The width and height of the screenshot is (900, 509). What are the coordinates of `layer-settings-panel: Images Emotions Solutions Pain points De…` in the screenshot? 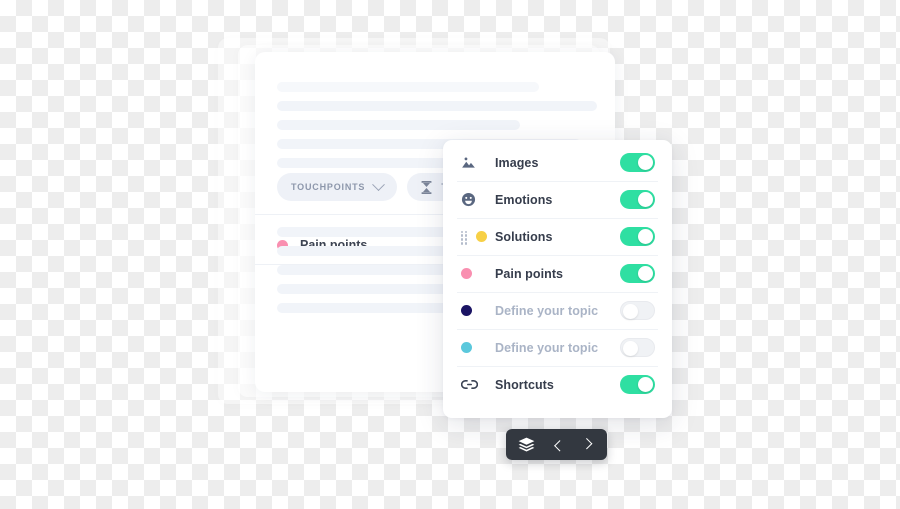 It's located at (557, 279).